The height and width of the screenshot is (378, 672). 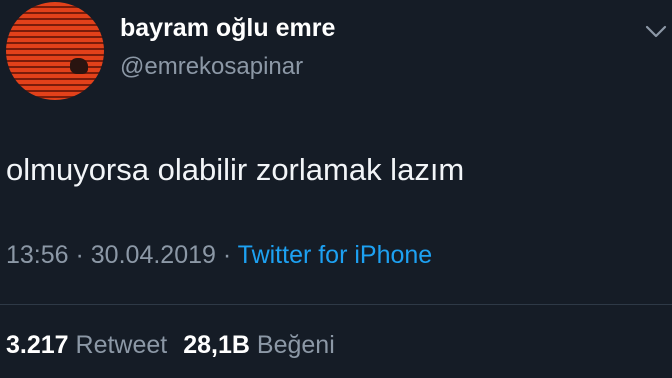 I want to click on author-display-name: bayram oğlu emre, so click(x=227, y=28).